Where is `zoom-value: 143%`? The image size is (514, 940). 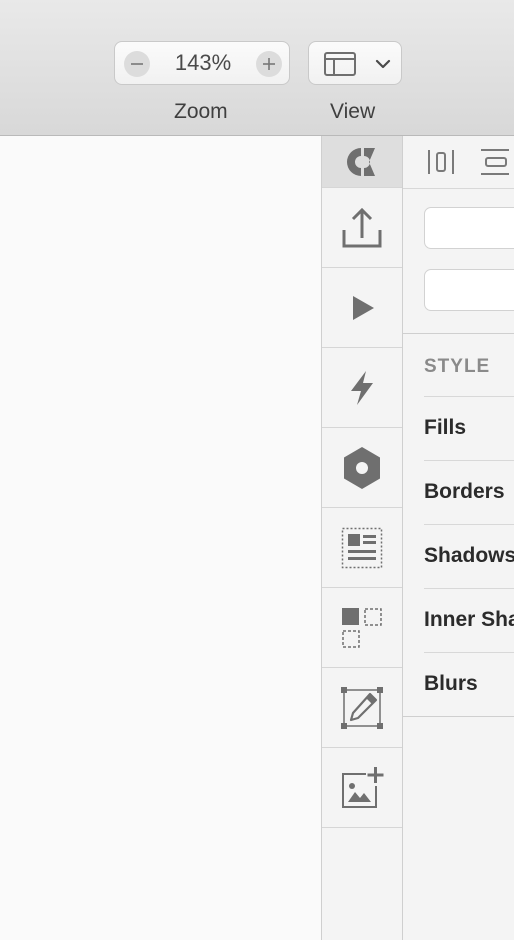 zoom-value: 143% is located at coordinates (203, 63).